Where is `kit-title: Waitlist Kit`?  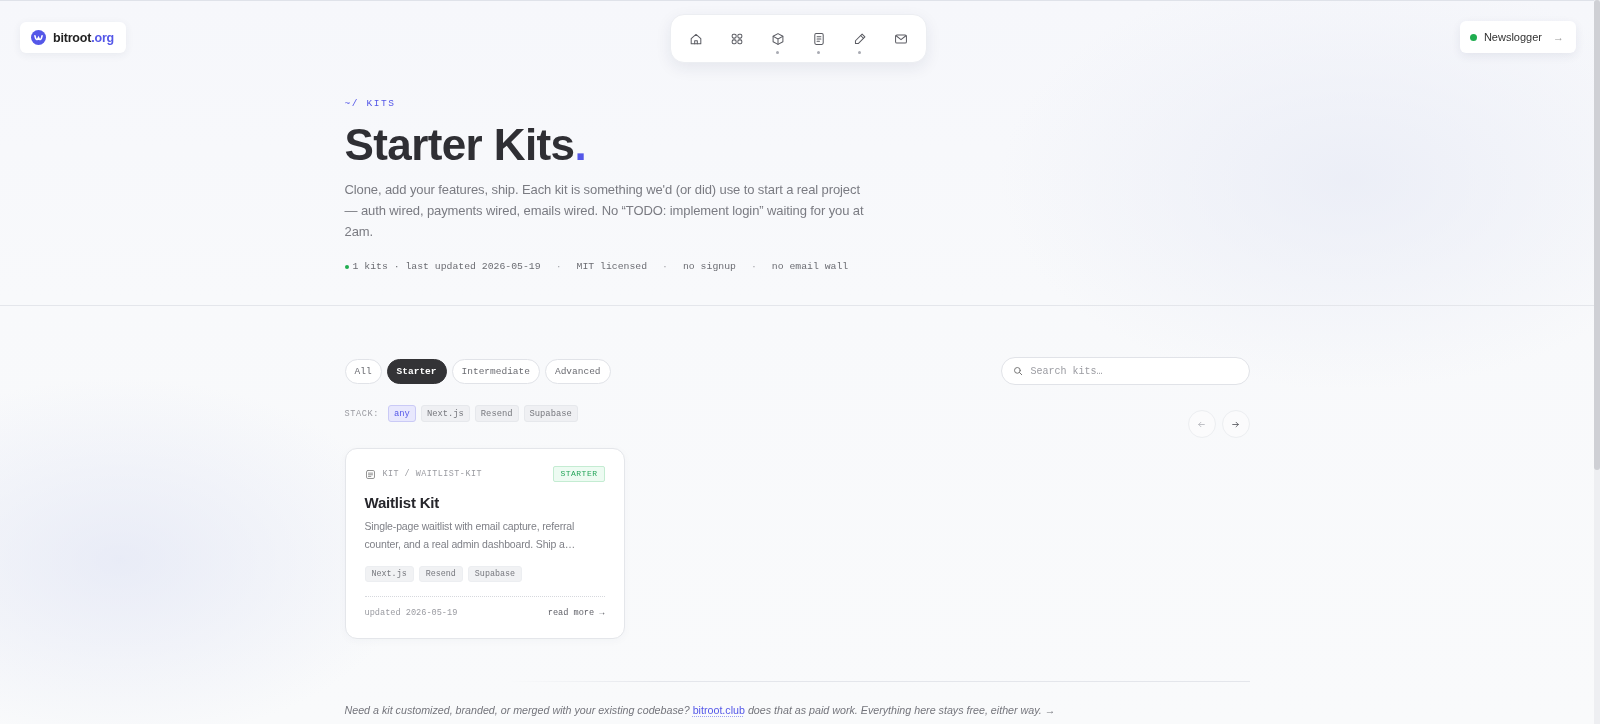
kit-title: Waitlist Kit is located at coordinates (402, 503).